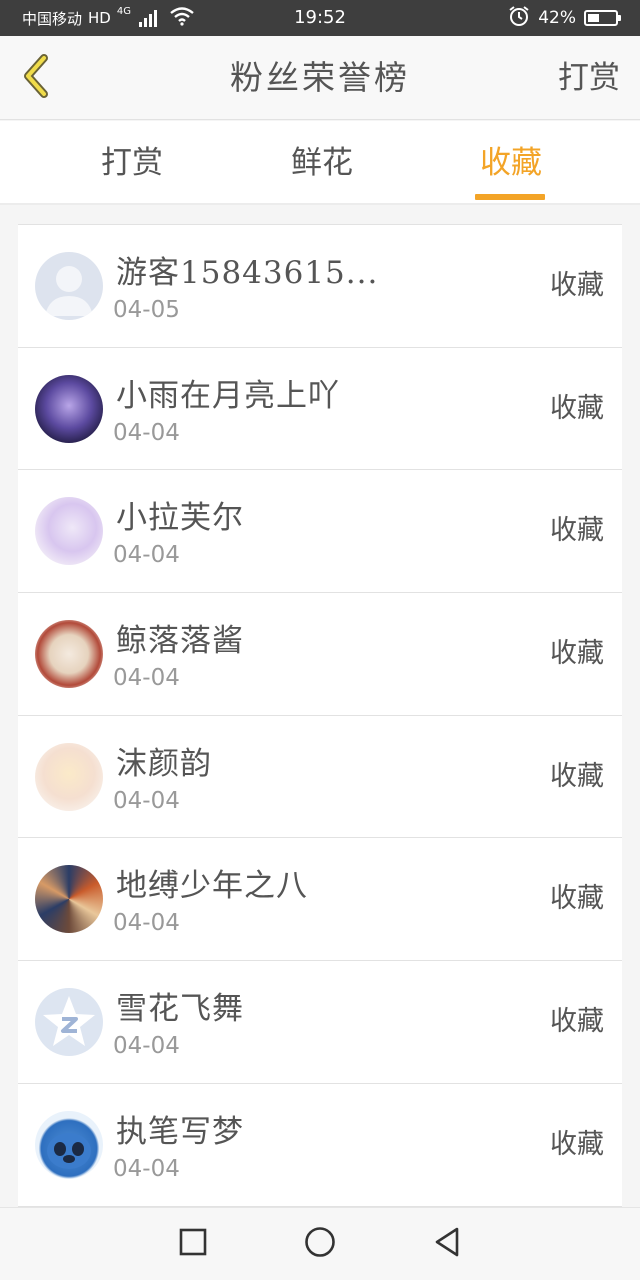 The width and height of the screenshot is (640, 1280). What do you see at coordinates (69, 286) in the screenshot?
I see `default-avatar` at bounding box center [69, 286].